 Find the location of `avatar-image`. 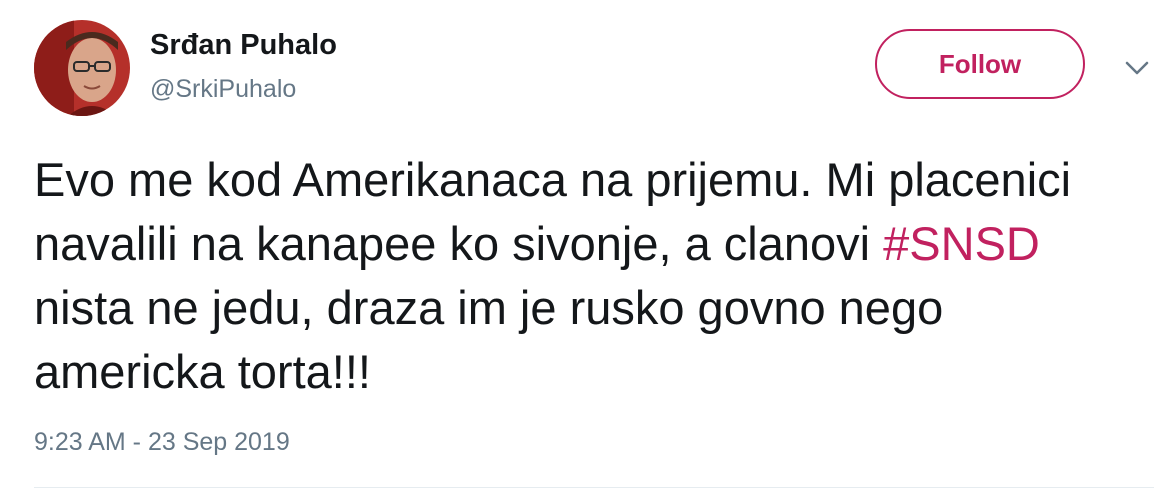

avatar-image is located at coordinates (82, 68).